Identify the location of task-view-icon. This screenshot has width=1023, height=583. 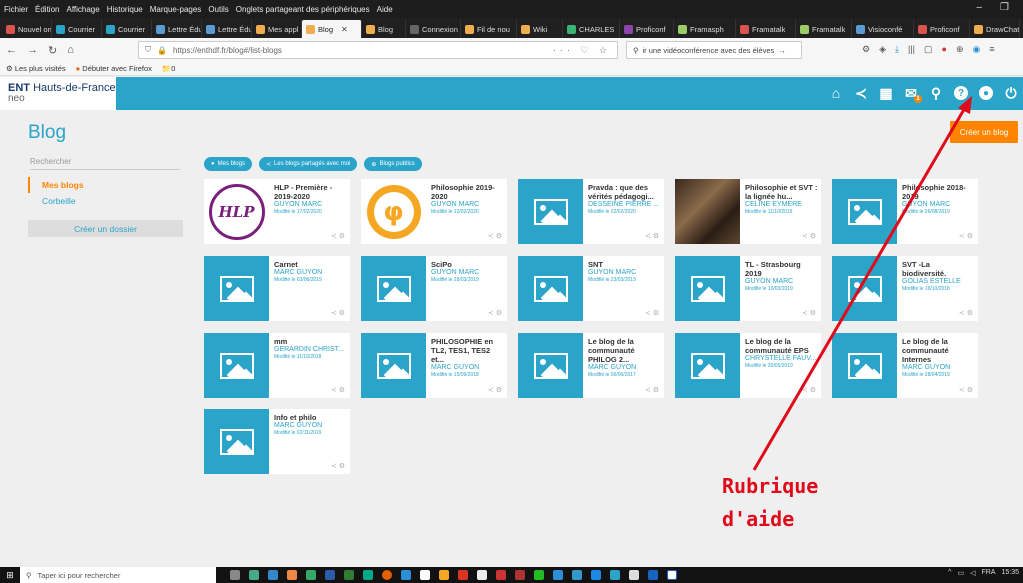
(235, 575).